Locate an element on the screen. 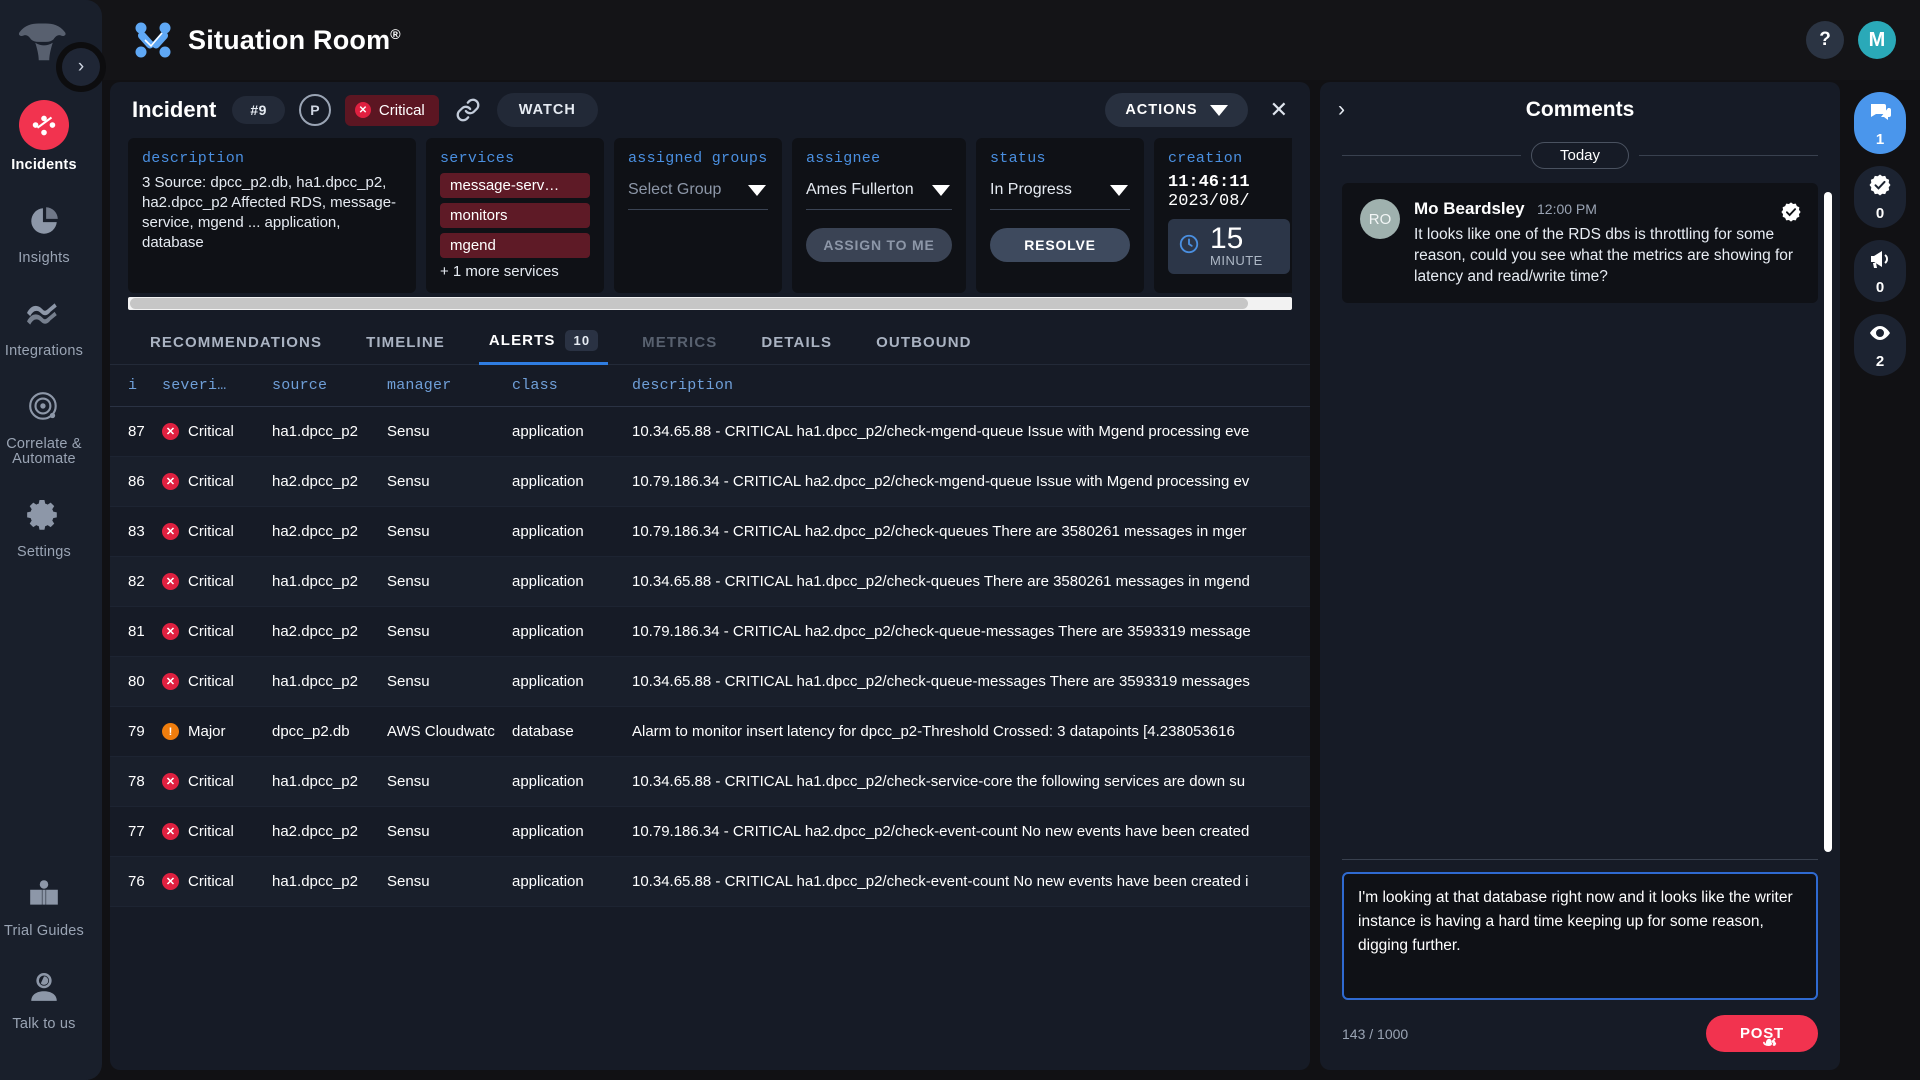  link-icon is located at coordinates (468, 110).